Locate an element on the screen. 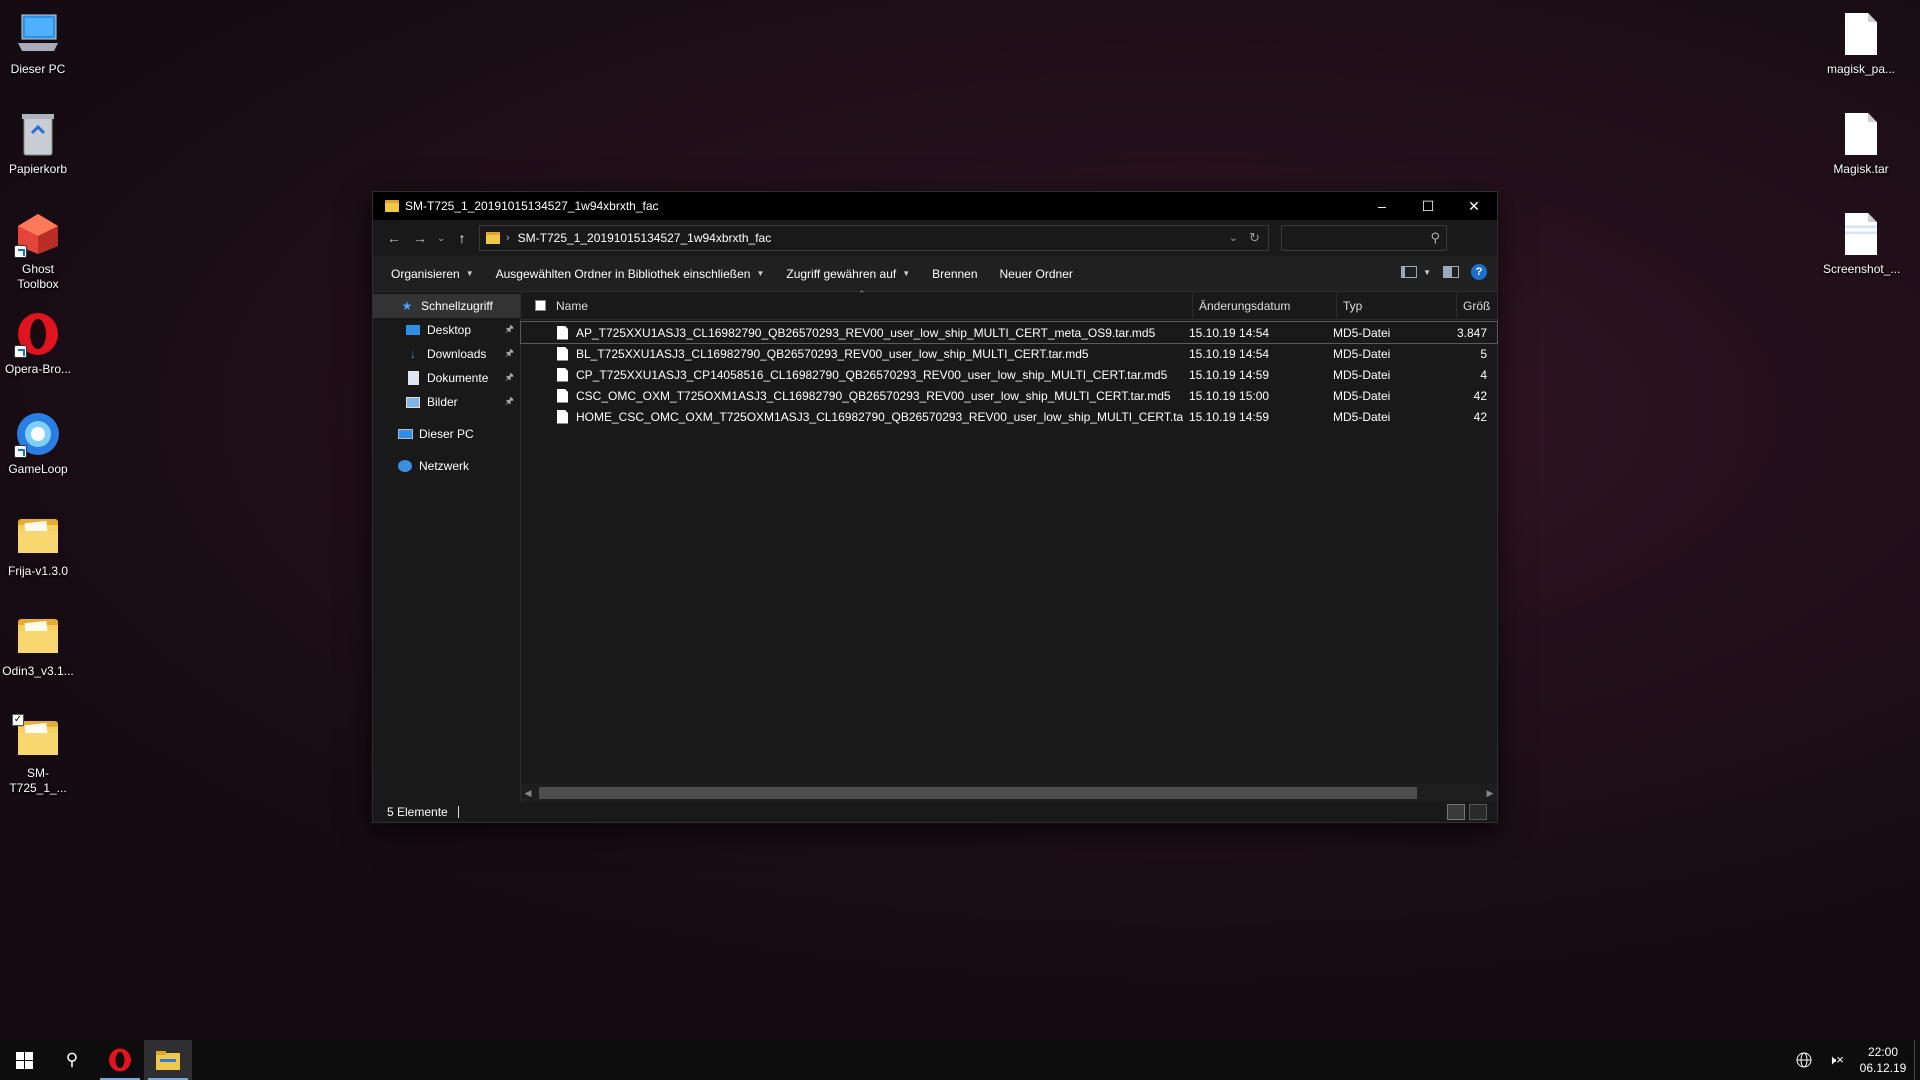  maximize-button: ☐ is located at coordinates (1428, 206).